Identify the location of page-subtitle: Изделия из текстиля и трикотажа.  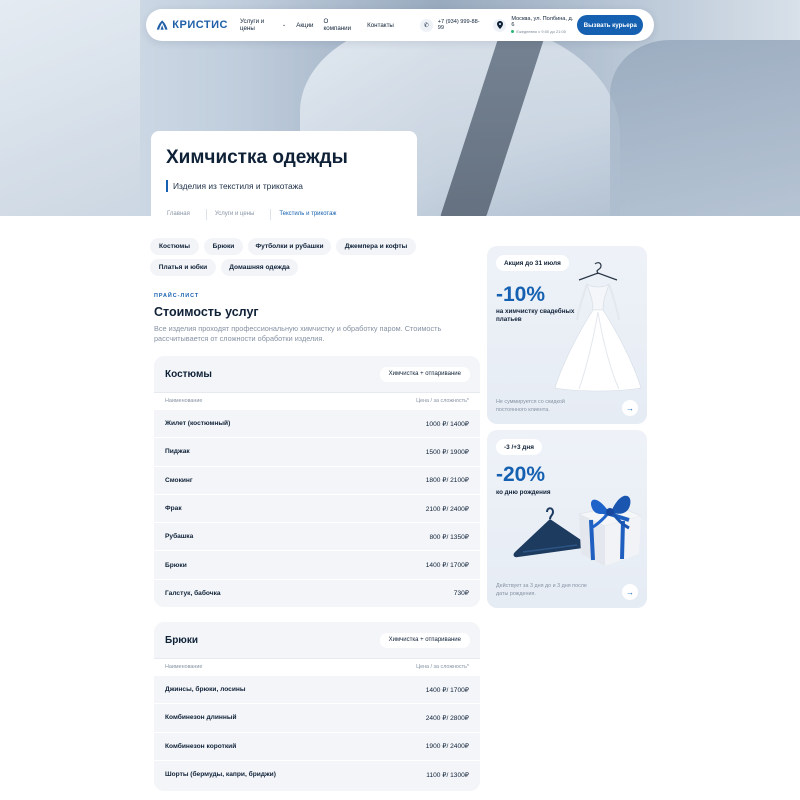
(234, 186).